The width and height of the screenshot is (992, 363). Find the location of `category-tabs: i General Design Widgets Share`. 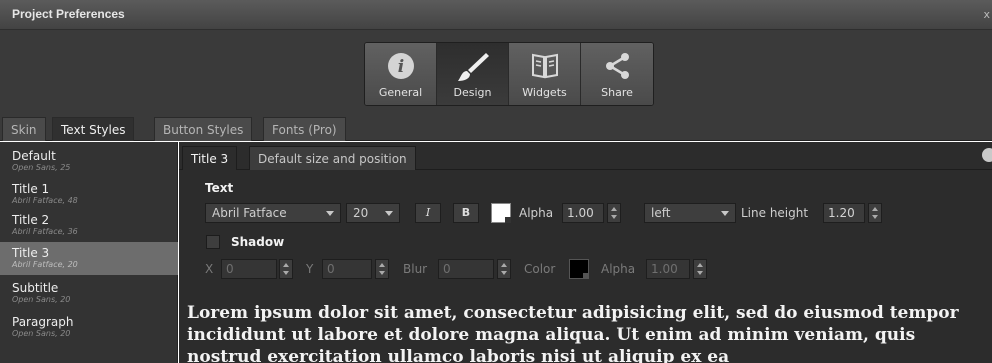

category-tabs: i General Design Widgets Share is located at coordinates (509, 74).